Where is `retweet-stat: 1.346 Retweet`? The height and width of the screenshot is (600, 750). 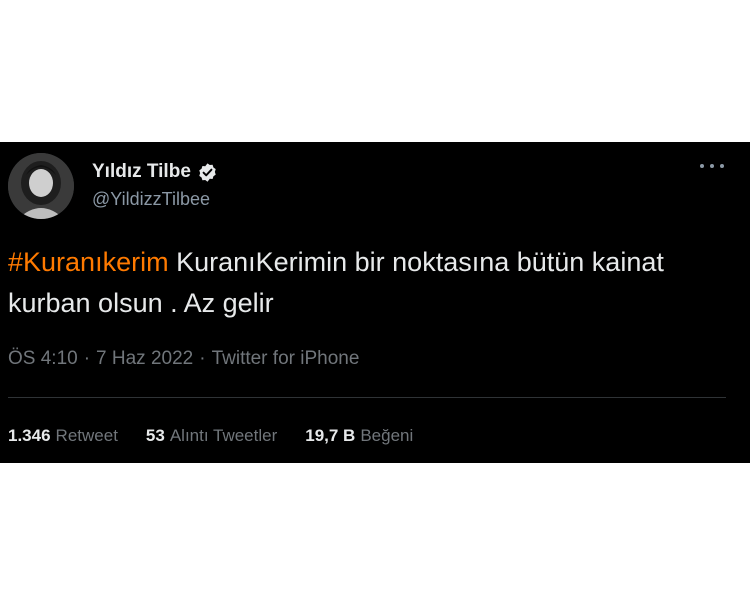 retweet-stat: 1.346 Retweet is located at coordinates (63, 436).